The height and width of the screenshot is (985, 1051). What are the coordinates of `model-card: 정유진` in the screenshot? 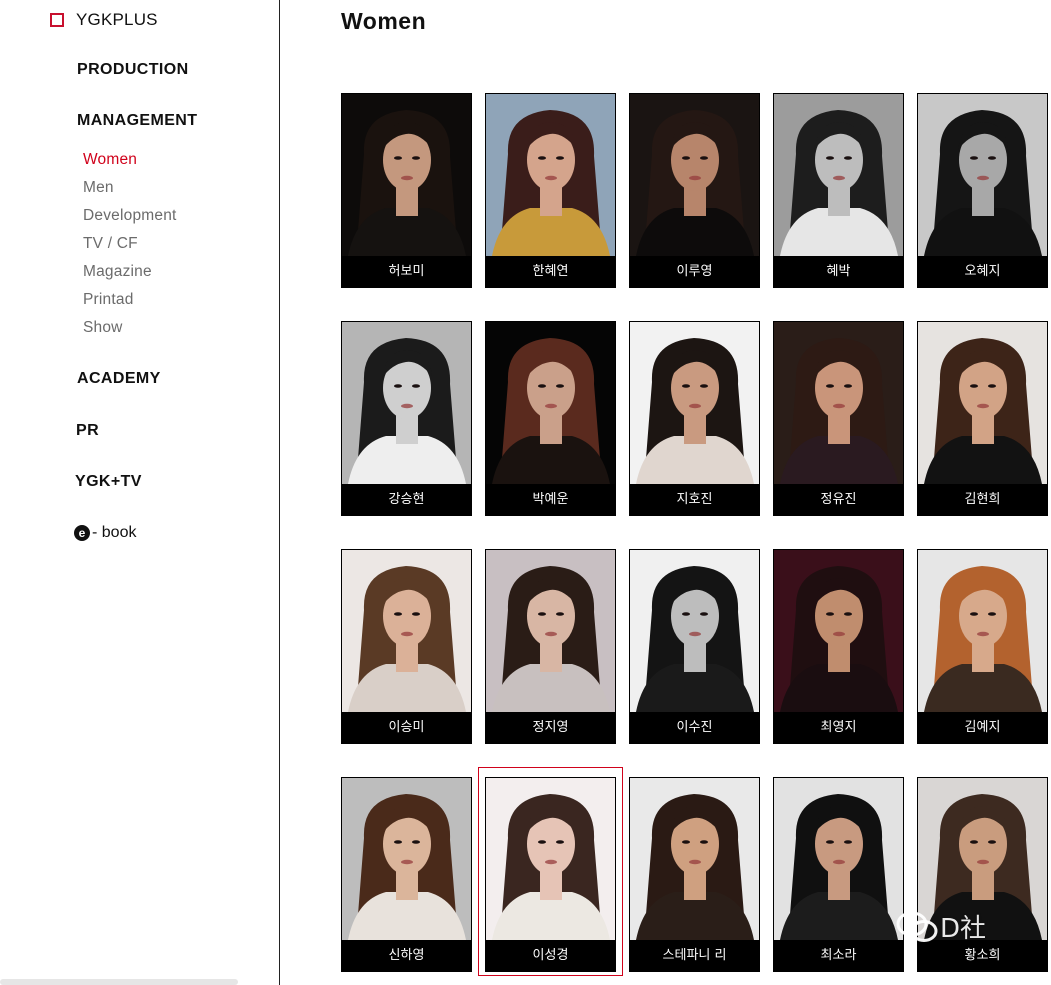 It's located at (838, 418).